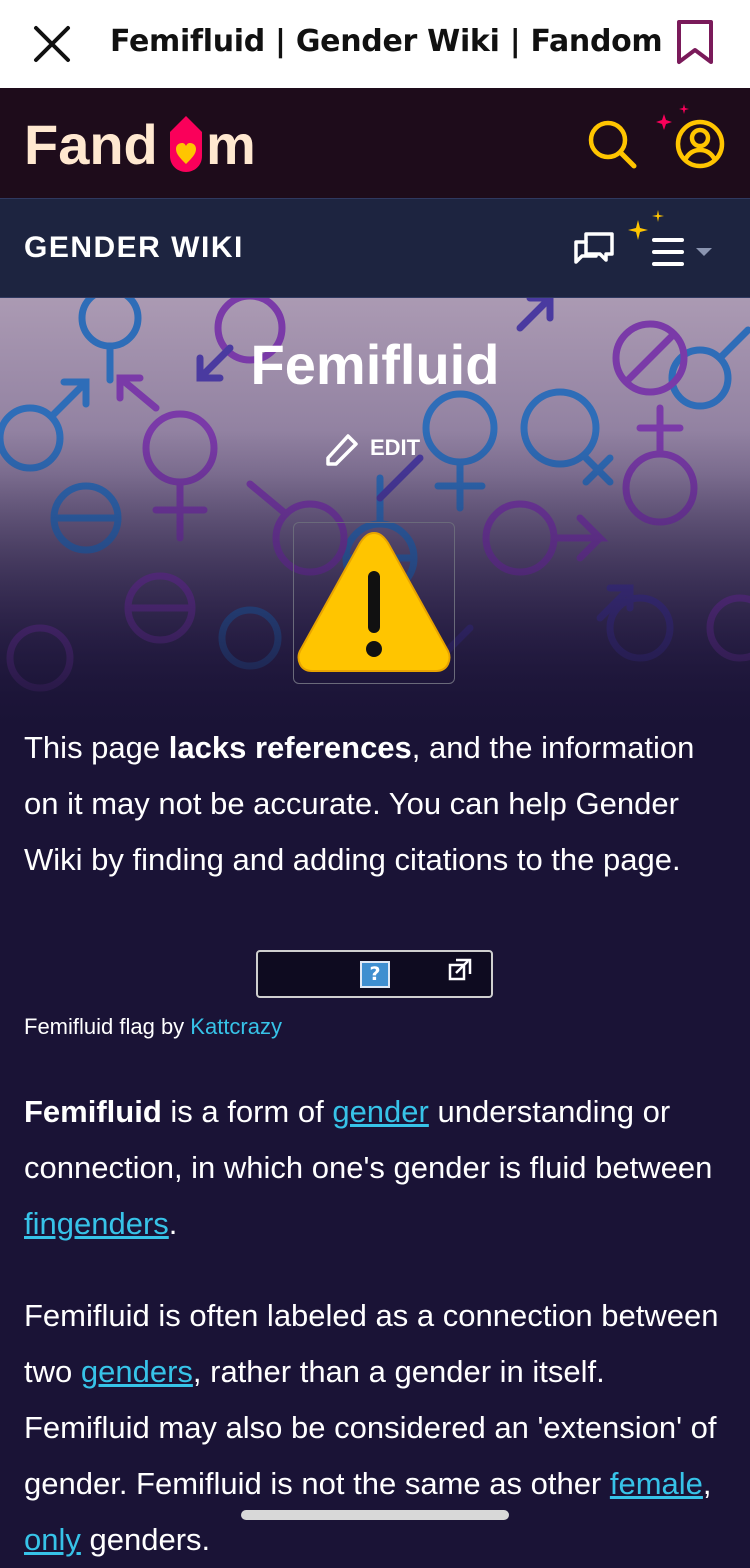  Describe the element at coordinates (695, 42) in the screenshot. I see `bookmark-icon` at that location.